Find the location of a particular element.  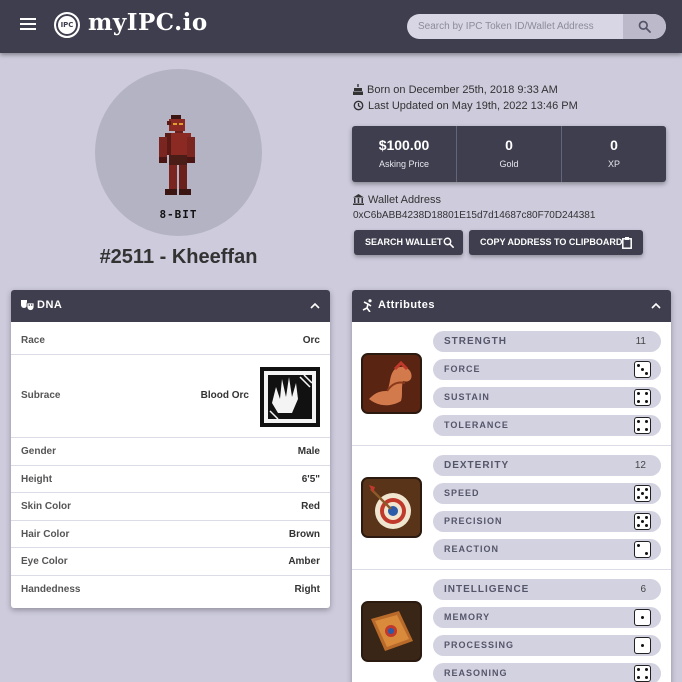

dna-key: Height is located at coordinates (37, 479).